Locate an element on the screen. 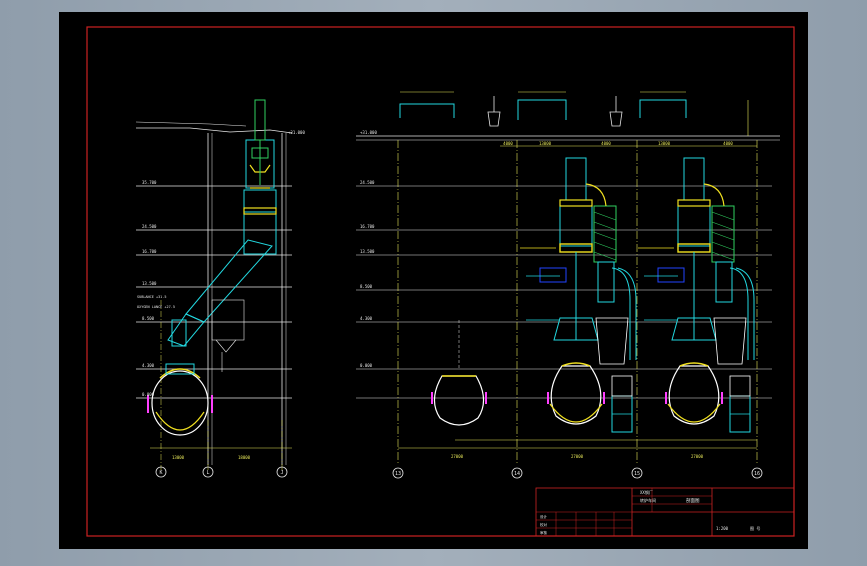 The height and width of the screenshot is (566, 867). tb-line-1: XX钢厂 is located at coordinates (646, 492).